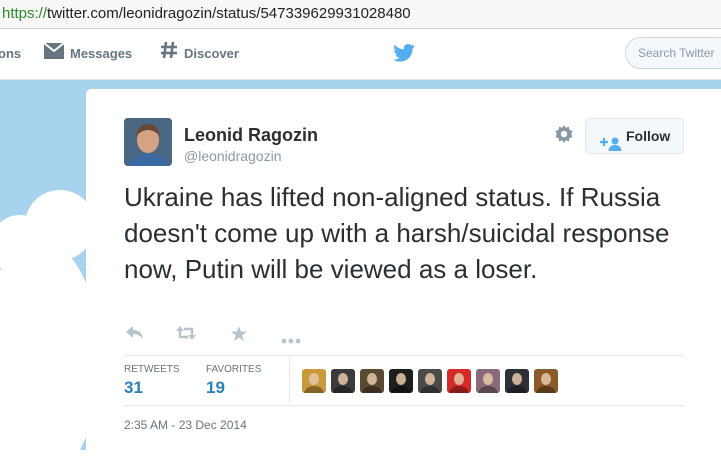  What do you see at coordinates (148, 142) in the screenshot?
I see `author-avatar` at bounding box center [148, 142].